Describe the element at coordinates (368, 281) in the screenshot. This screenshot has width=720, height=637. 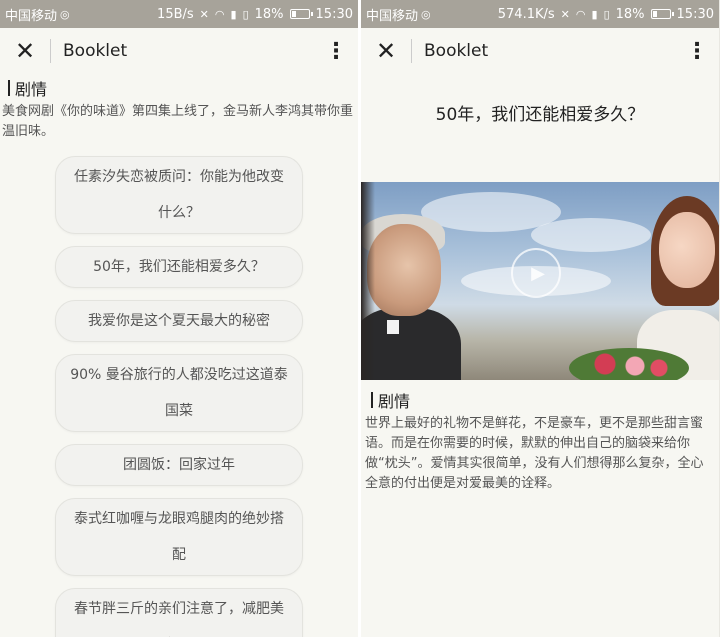
I see `foreground-shadow` at that location.